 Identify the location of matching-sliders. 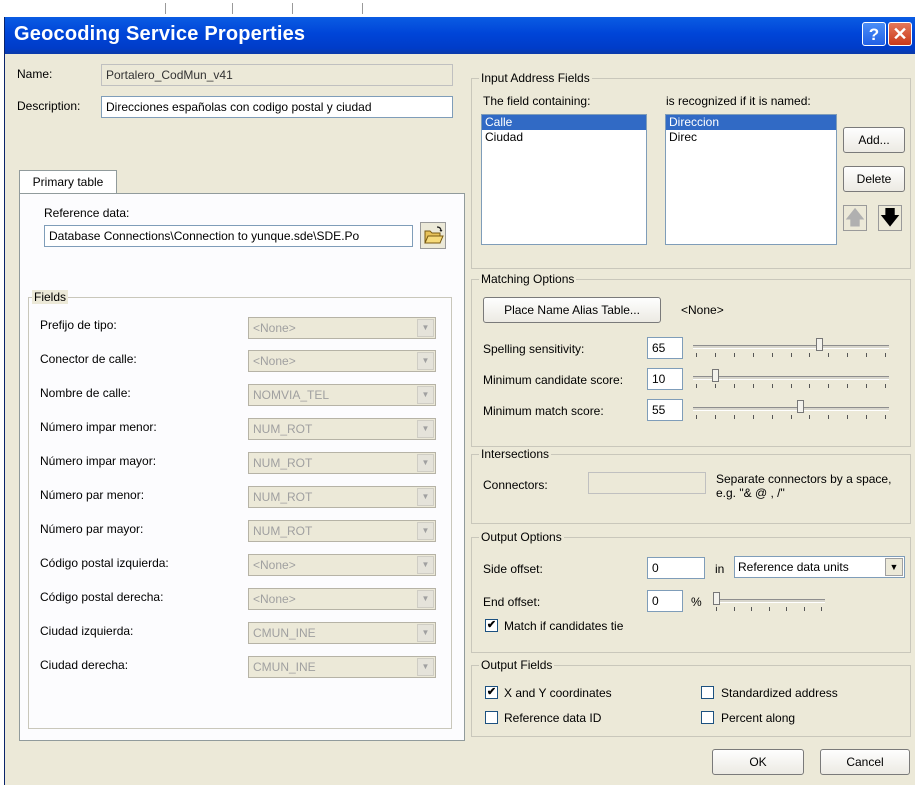
(791, 385).